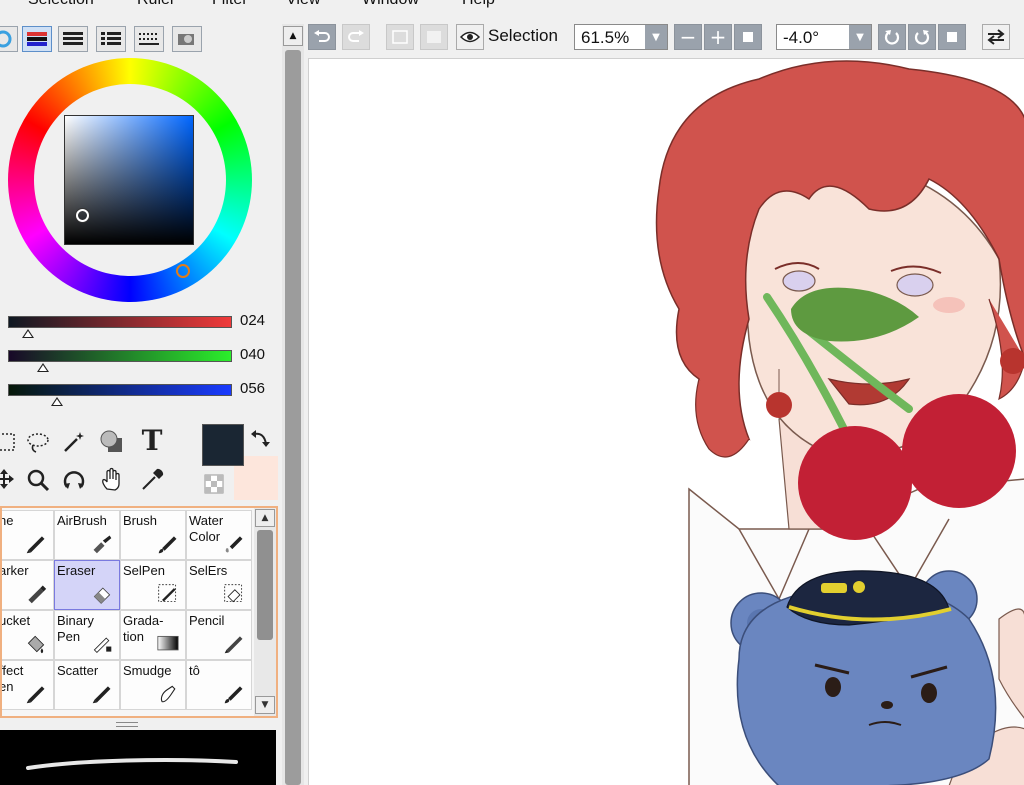  I want to click on red-slider: 024, so click(141, 328).